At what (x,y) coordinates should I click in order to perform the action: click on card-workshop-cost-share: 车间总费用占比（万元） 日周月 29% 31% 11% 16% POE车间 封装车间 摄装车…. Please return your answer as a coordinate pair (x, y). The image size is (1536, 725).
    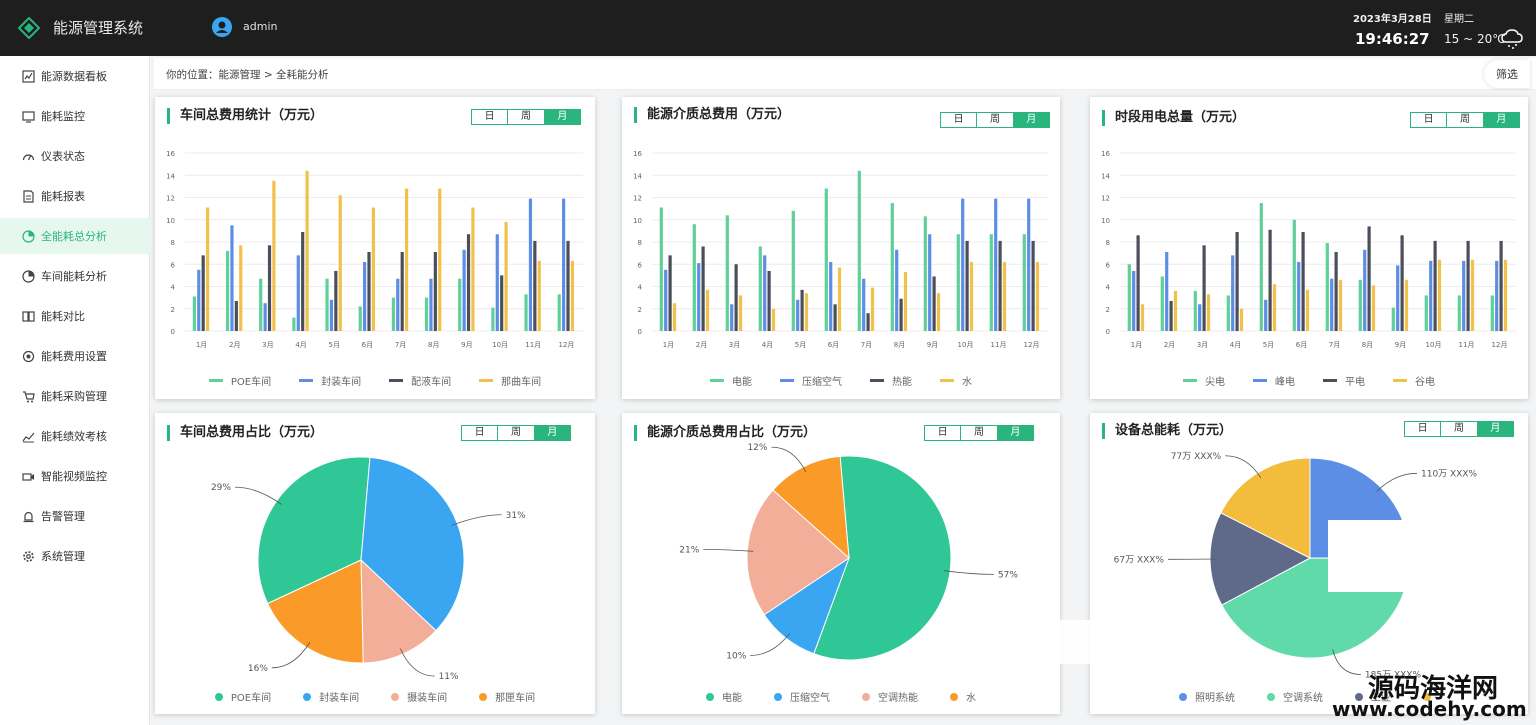
    Looking at the image, I should click on (375, 563).